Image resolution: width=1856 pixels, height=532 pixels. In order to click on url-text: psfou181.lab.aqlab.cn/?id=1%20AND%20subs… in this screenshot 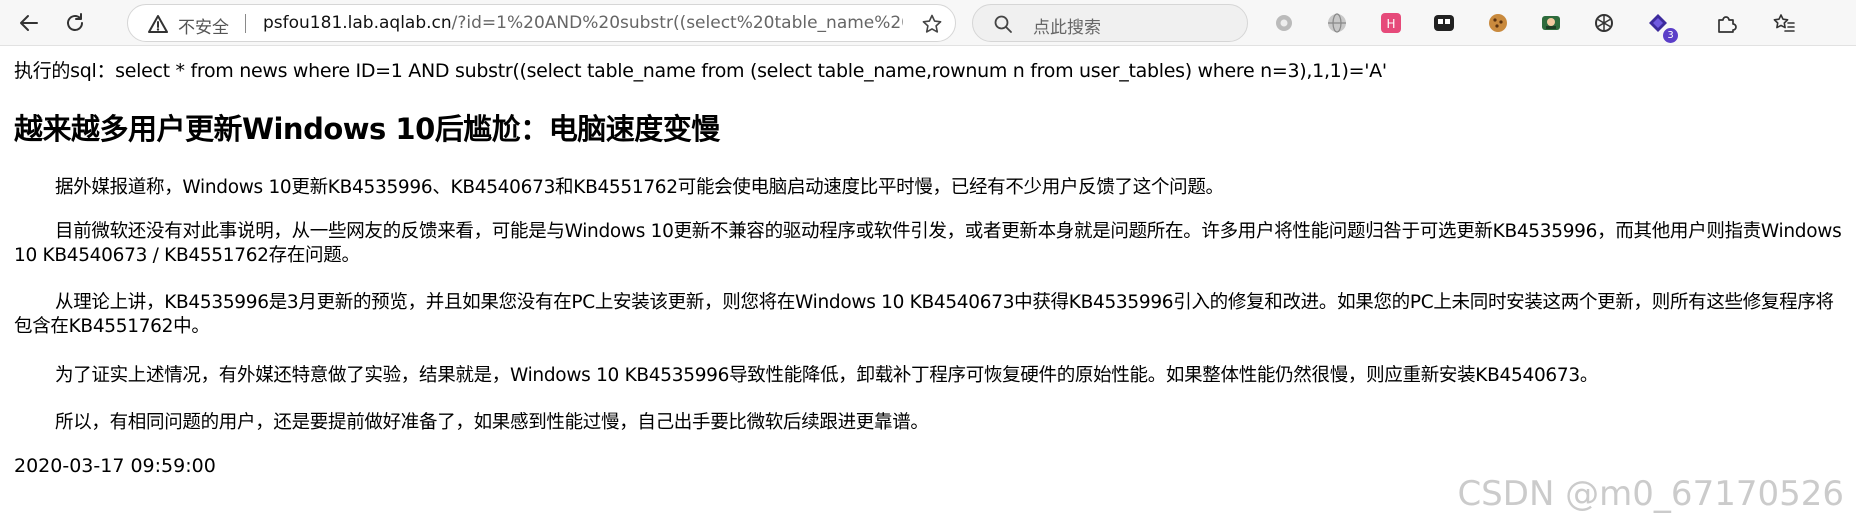, I will do `click(583, 23)`.